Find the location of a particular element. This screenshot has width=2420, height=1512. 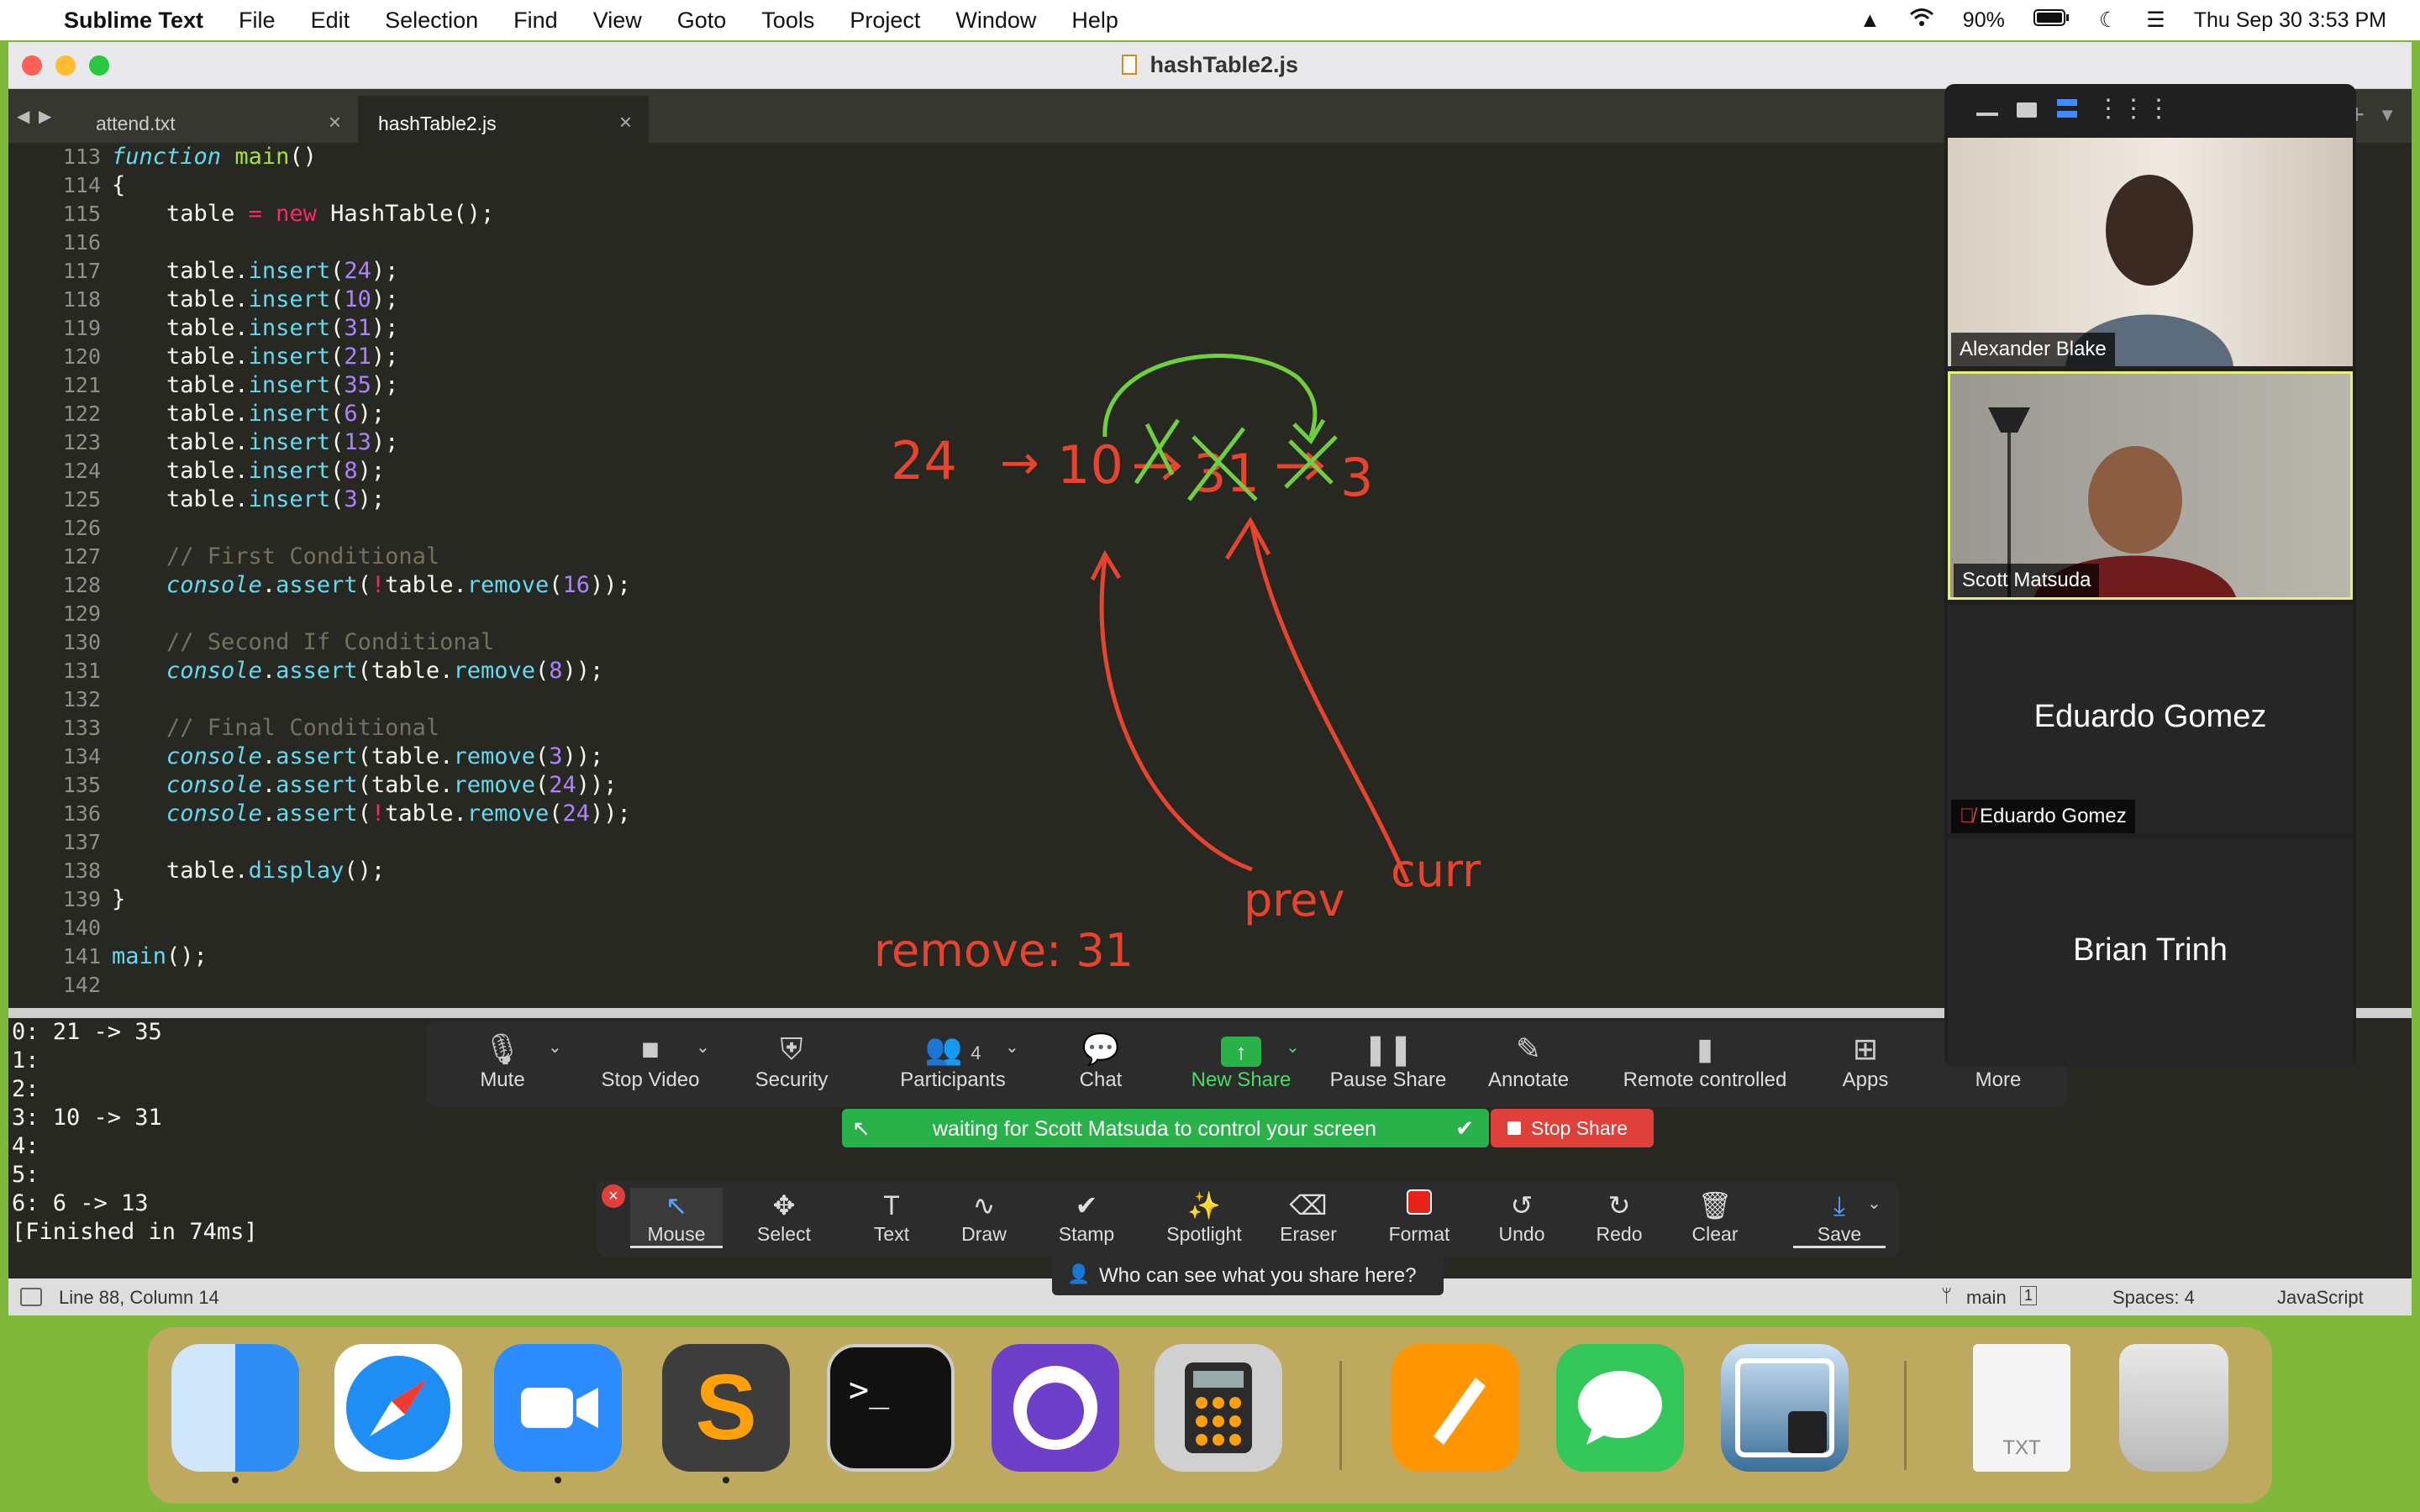

stamp-tool: ✔ Stamp is located at coordinates (1086, 1217).